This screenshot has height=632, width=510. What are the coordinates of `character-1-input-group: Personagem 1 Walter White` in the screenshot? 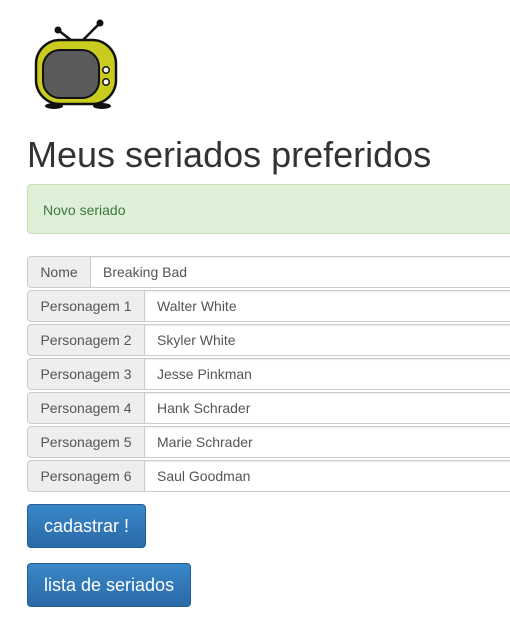 It's located at (268, 306).